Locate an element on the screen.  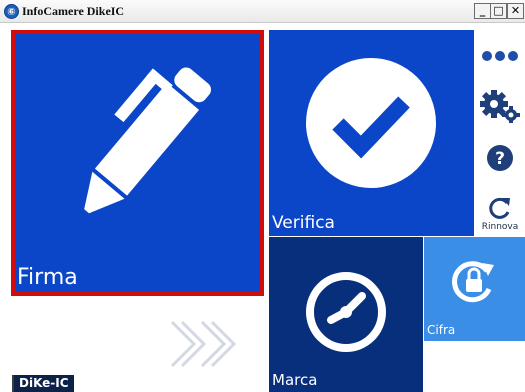
checkmark-icon is located at coordinates (371, 123).